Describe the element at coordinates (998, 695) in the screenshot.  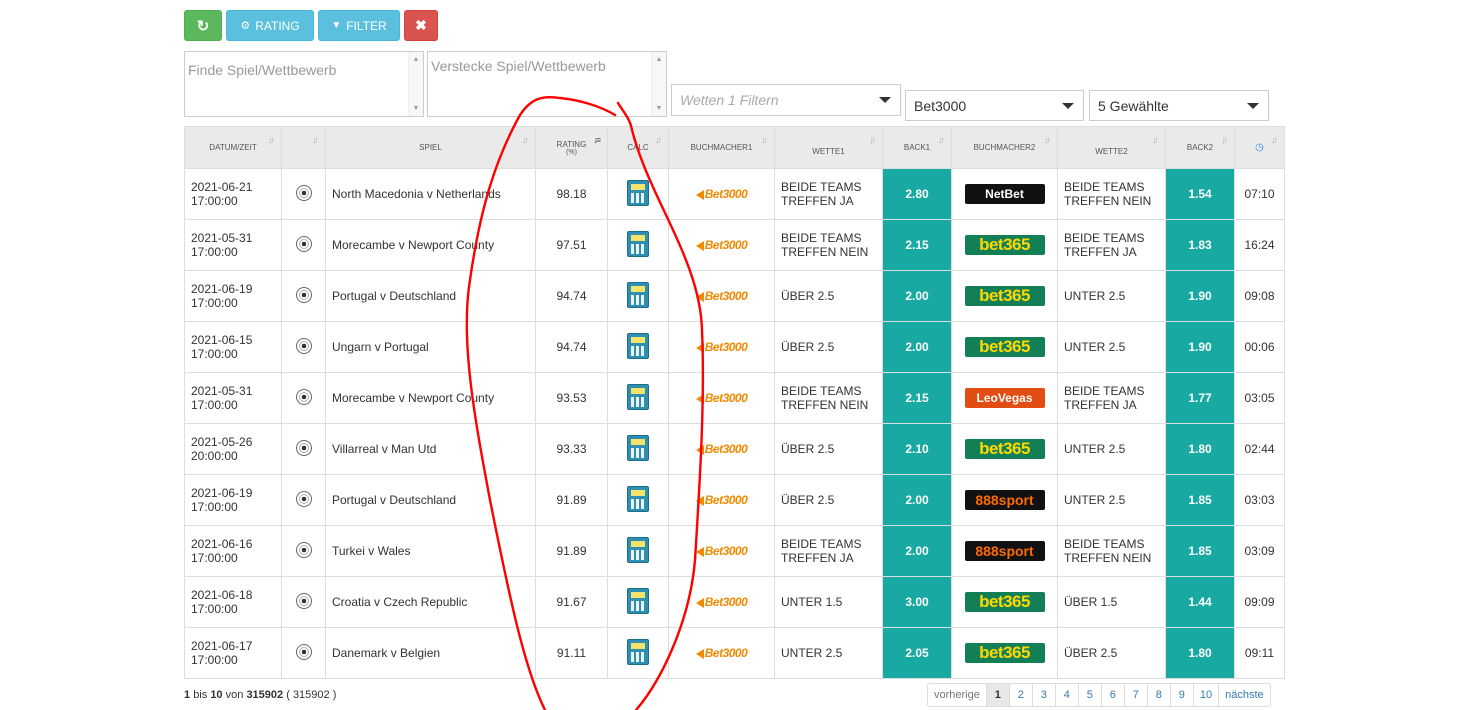
I see `page-1-button: 1` at that location.